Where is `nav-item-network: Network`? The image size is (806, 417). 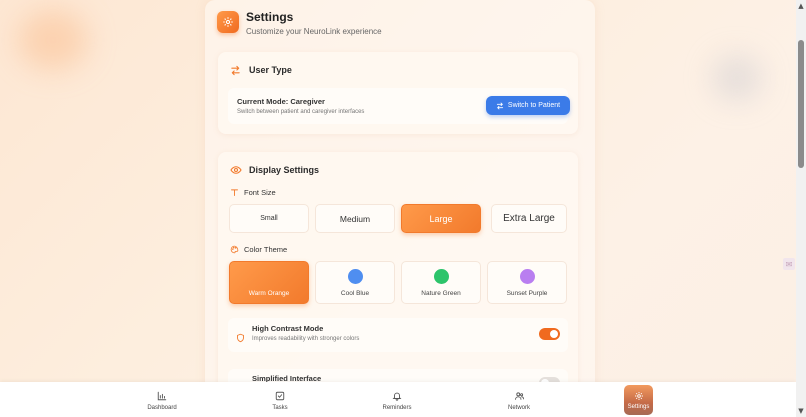 nav-item-network: Network is located at coordinates (519, 400).